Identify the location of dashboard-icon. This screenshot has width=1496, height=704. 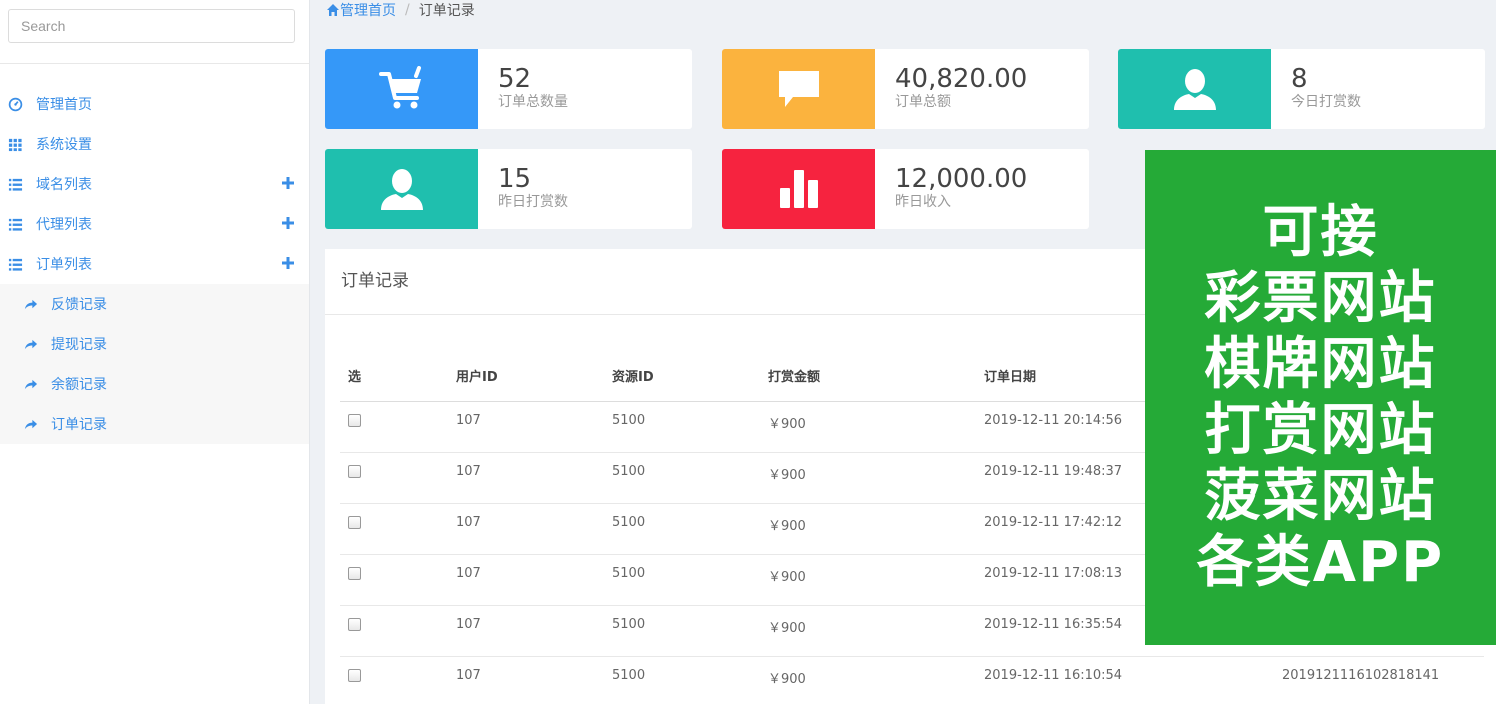
(15, 104).